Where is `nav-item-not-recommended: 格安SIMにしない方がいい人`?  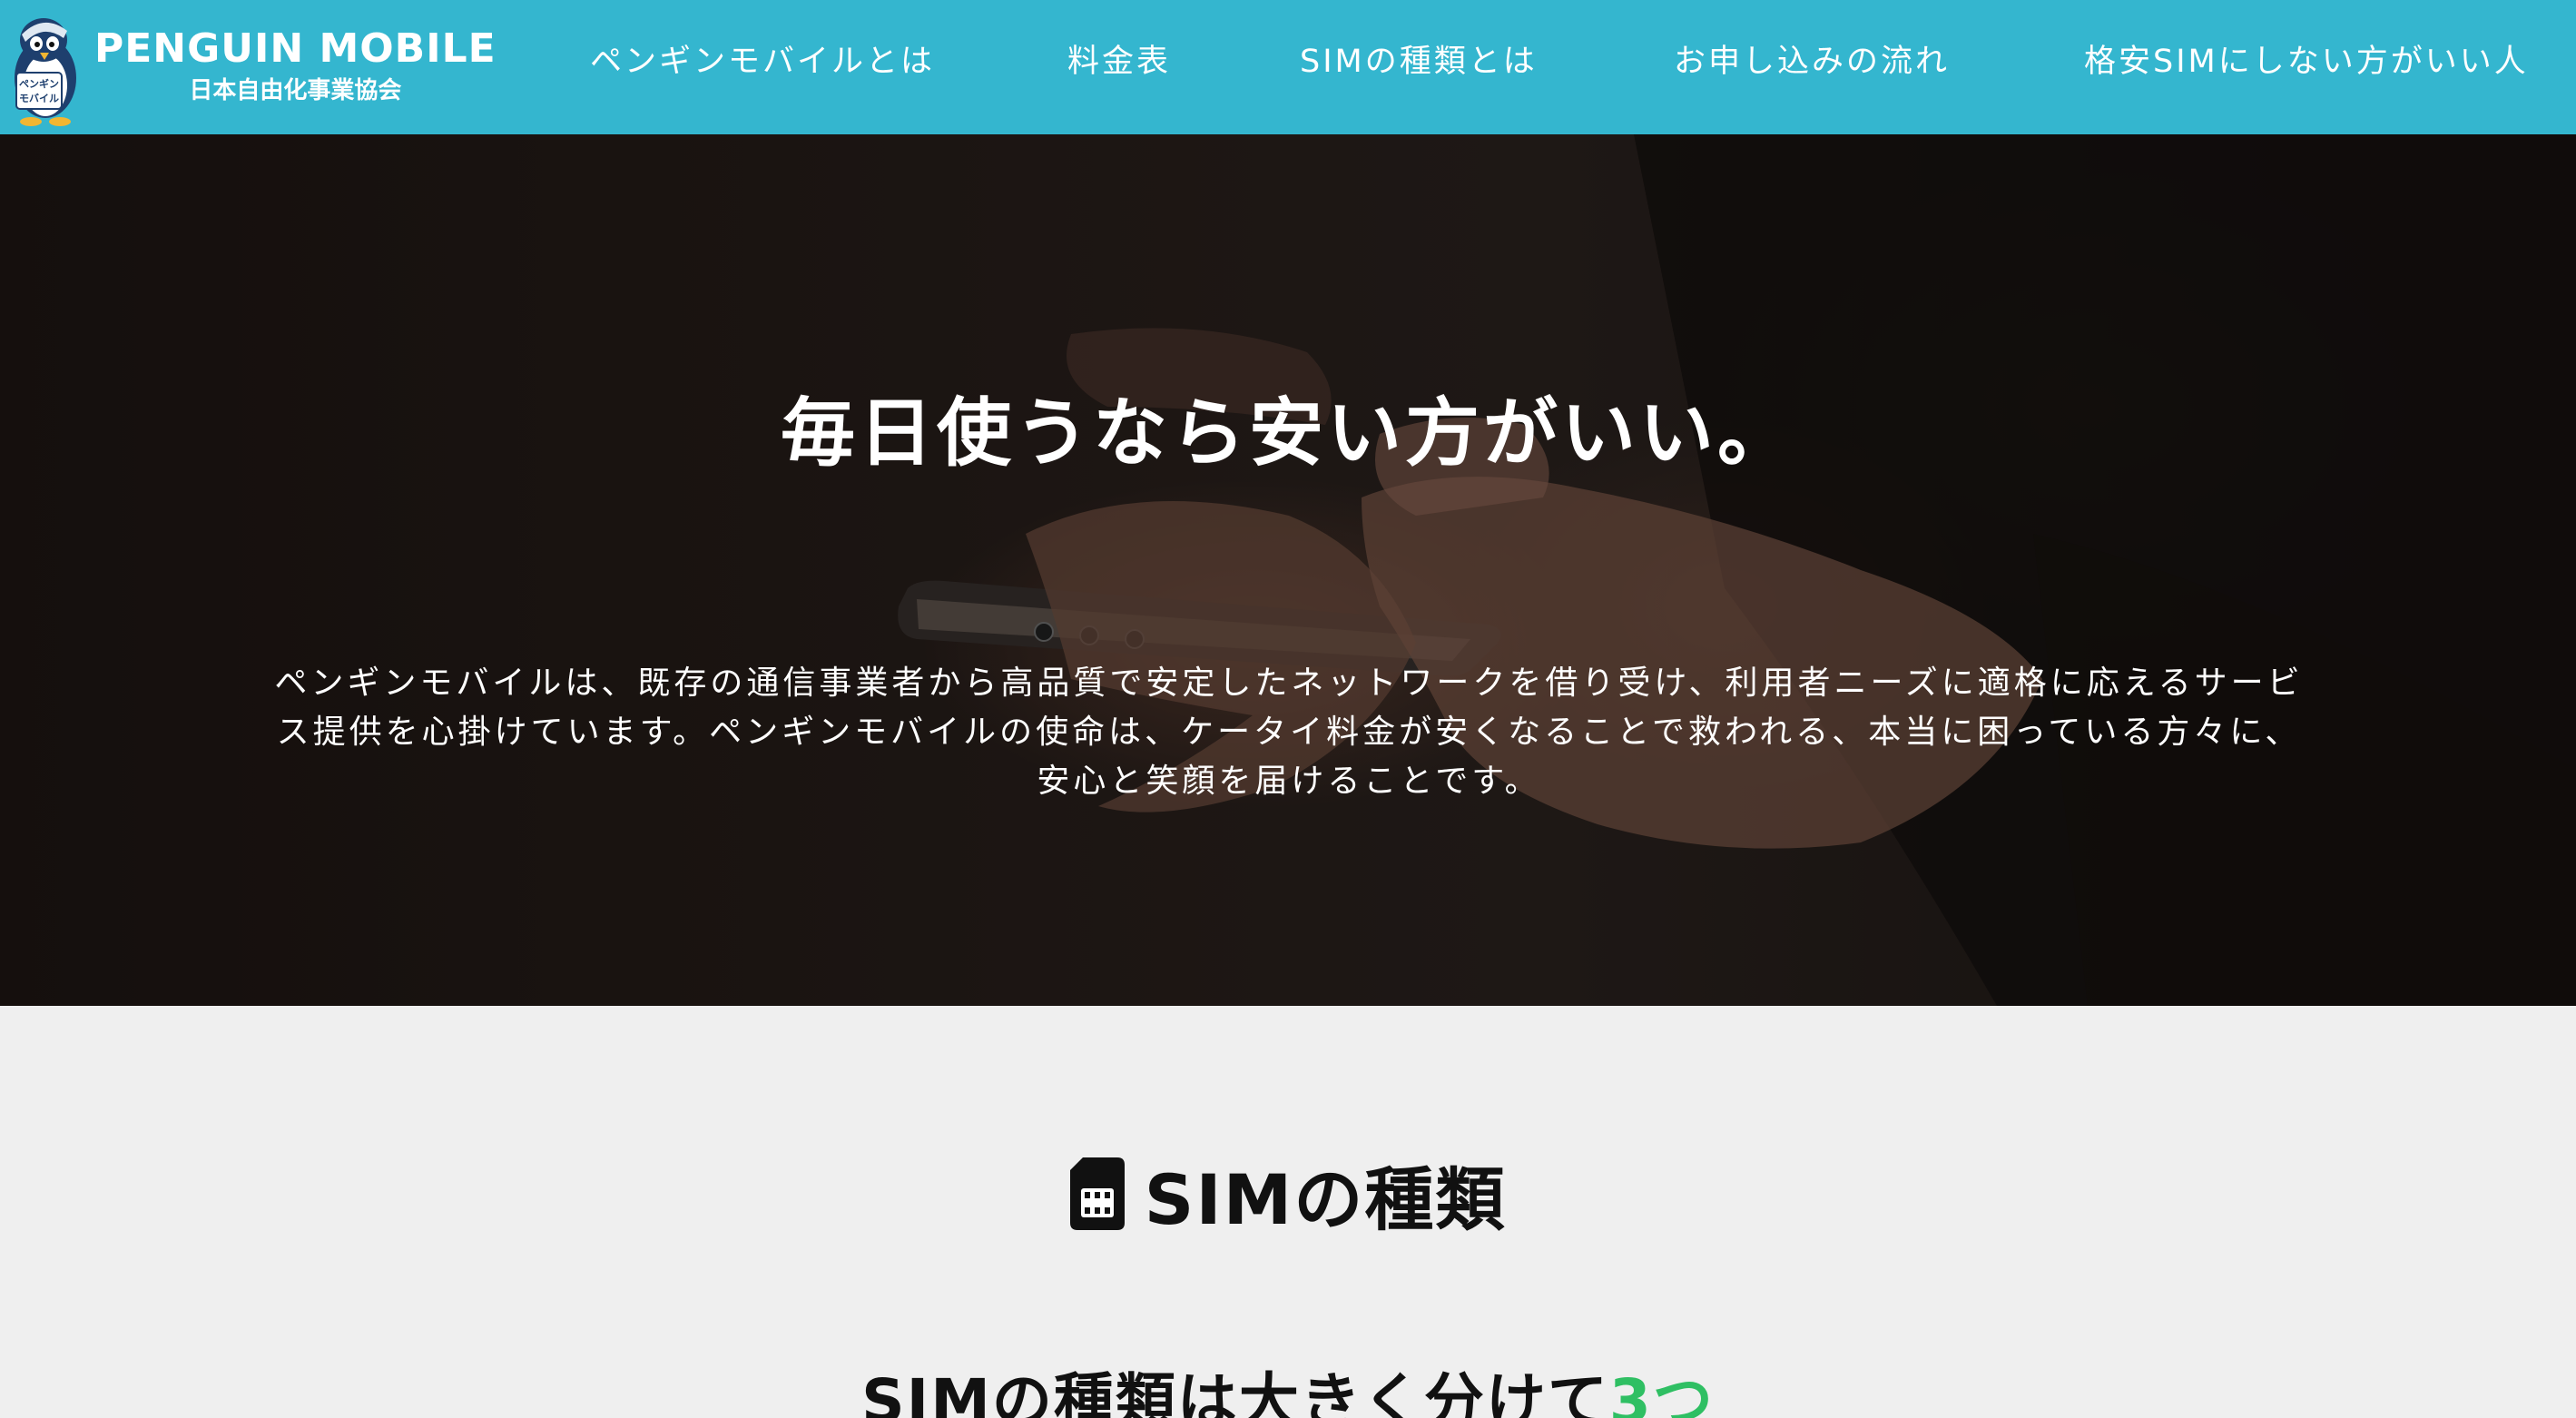 nav-item-not-recommended: 格安SIMにしない方がいい人 is located at coordinates (2306, 62).